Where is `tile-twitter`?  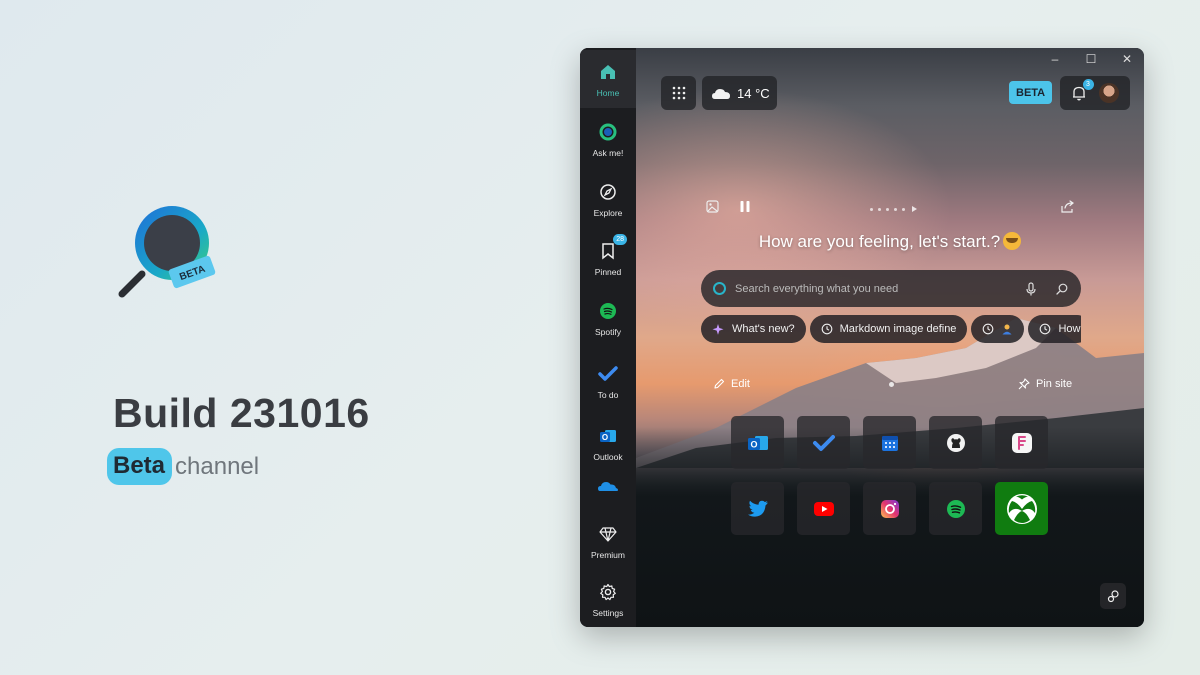 tile-twitter is located at coordinates (757, 508).